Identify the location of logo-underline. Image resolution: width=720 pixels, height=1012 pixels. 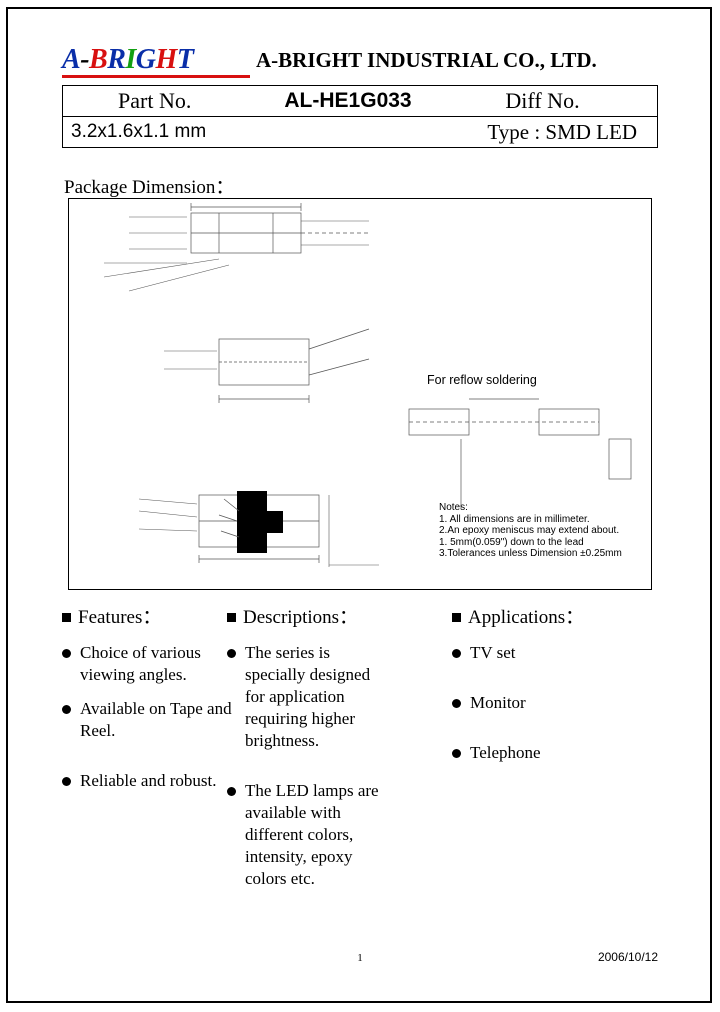
(156, 76).